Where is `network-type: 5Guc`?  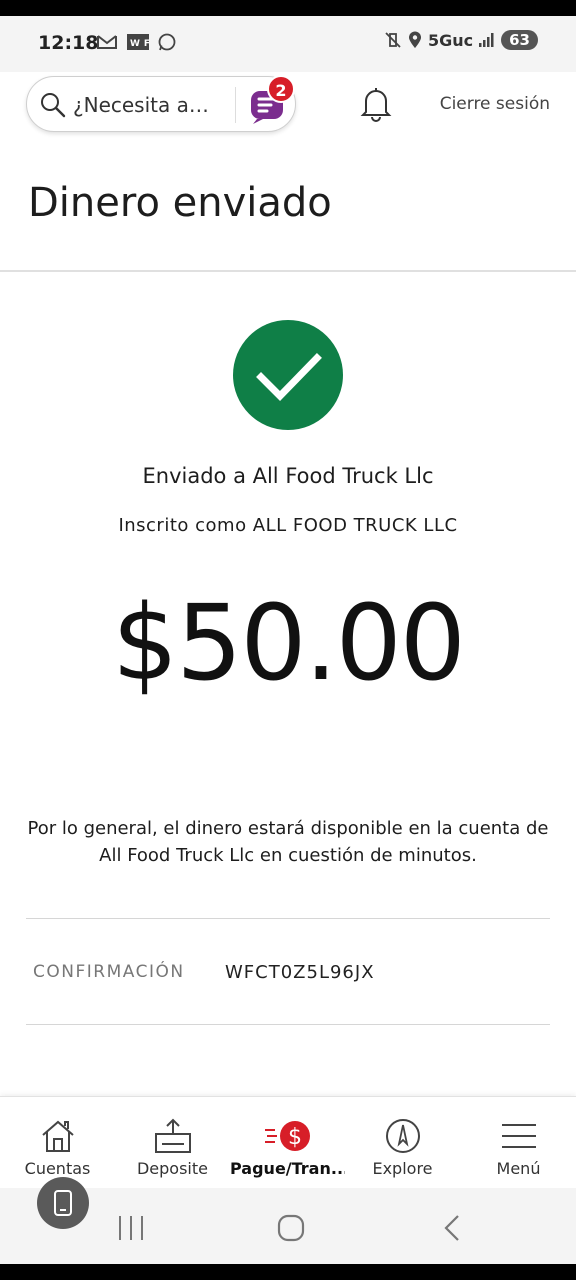 network-type: 5Guc is located at coordinates (450, 40).